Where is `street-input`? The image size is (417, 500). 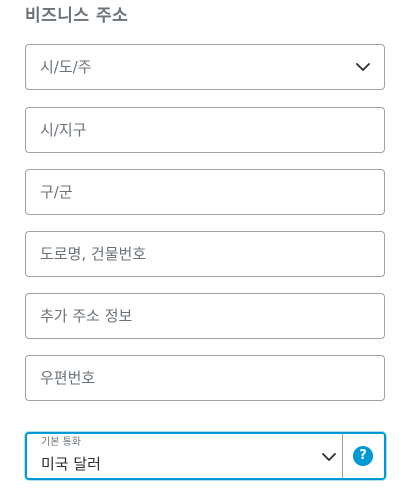 street-input is located at coordinates (205, 254).